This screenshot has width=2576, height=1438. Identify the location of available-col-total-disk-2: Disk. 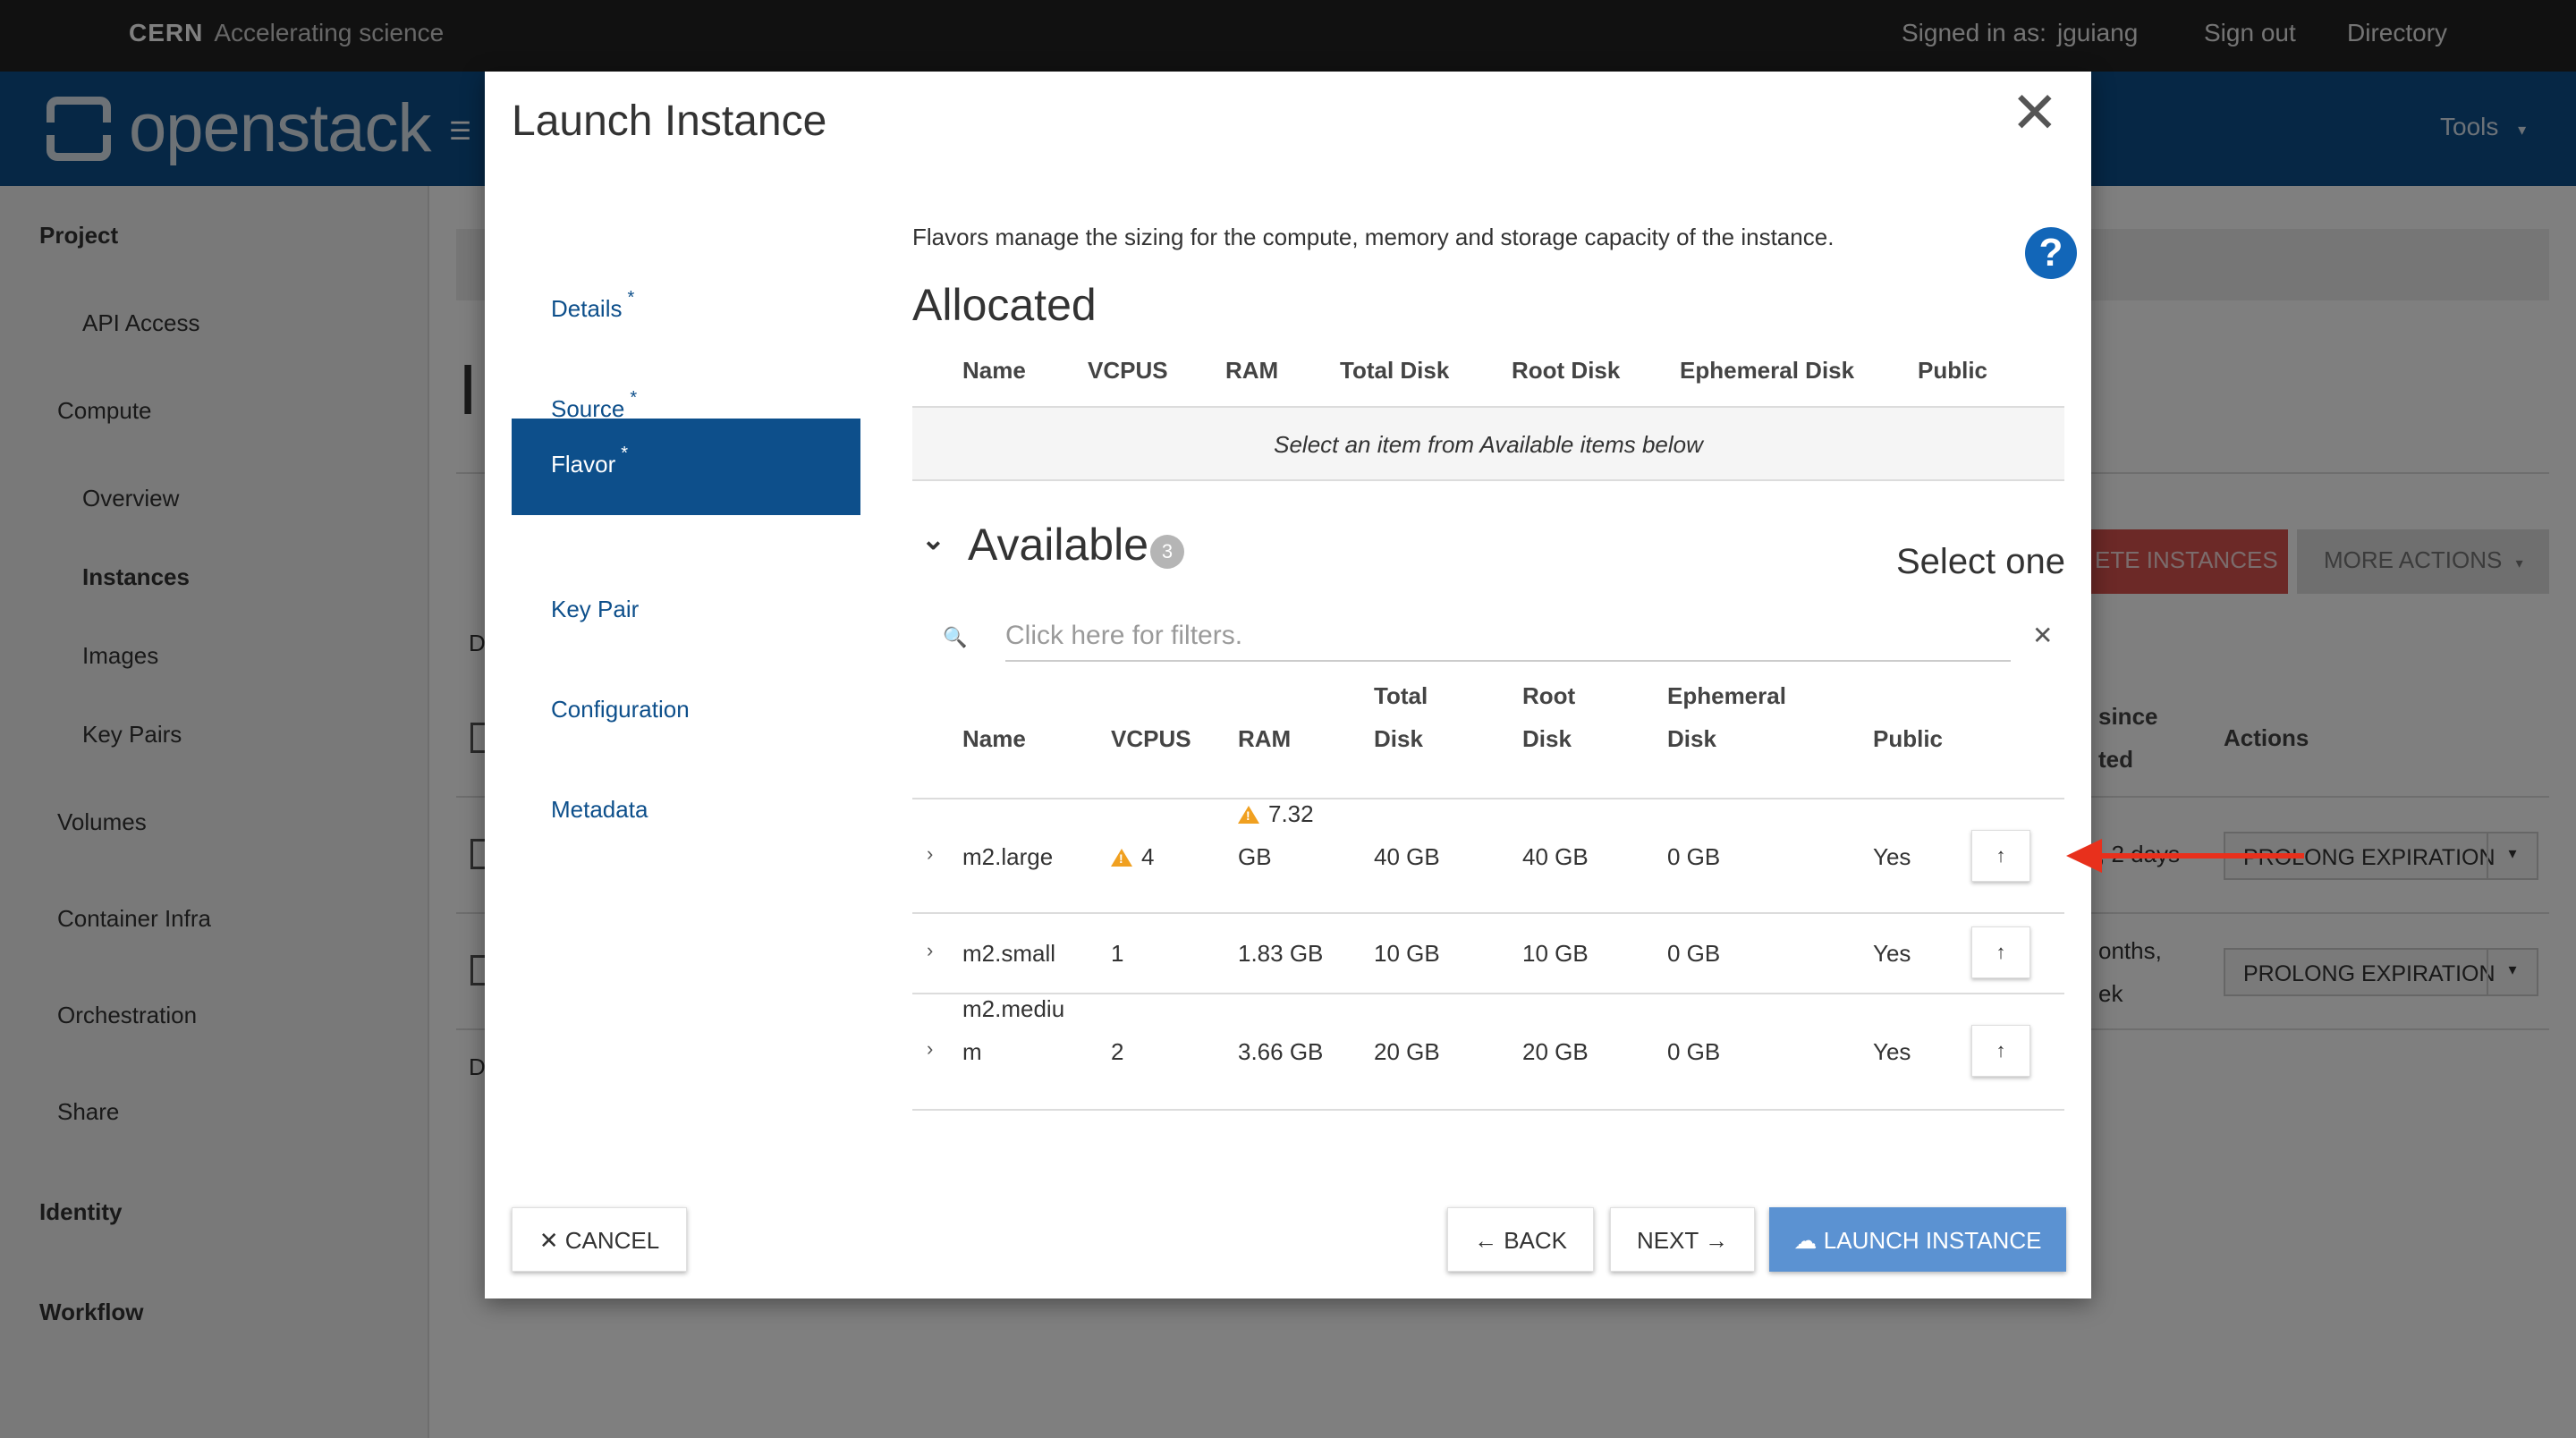
(1398, 738).